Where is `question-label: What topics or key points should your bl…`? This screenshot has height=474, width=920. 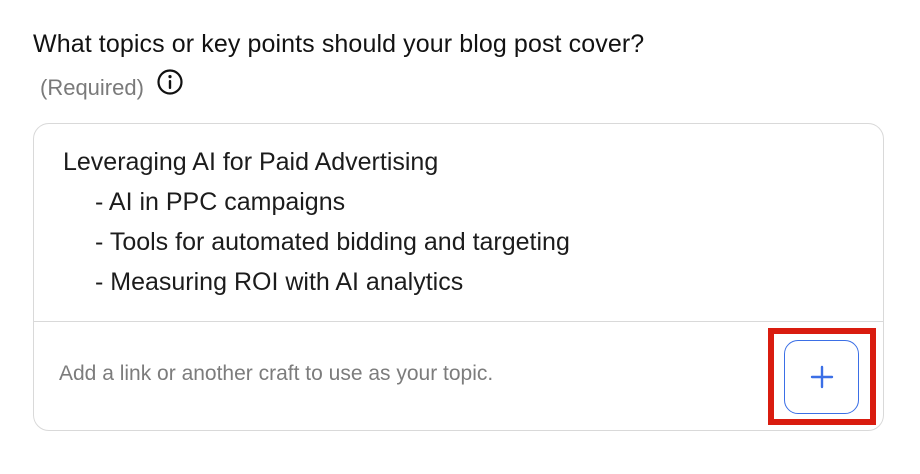
question-label: What topics or key points should your bl… is located at coordinates (339, 44).